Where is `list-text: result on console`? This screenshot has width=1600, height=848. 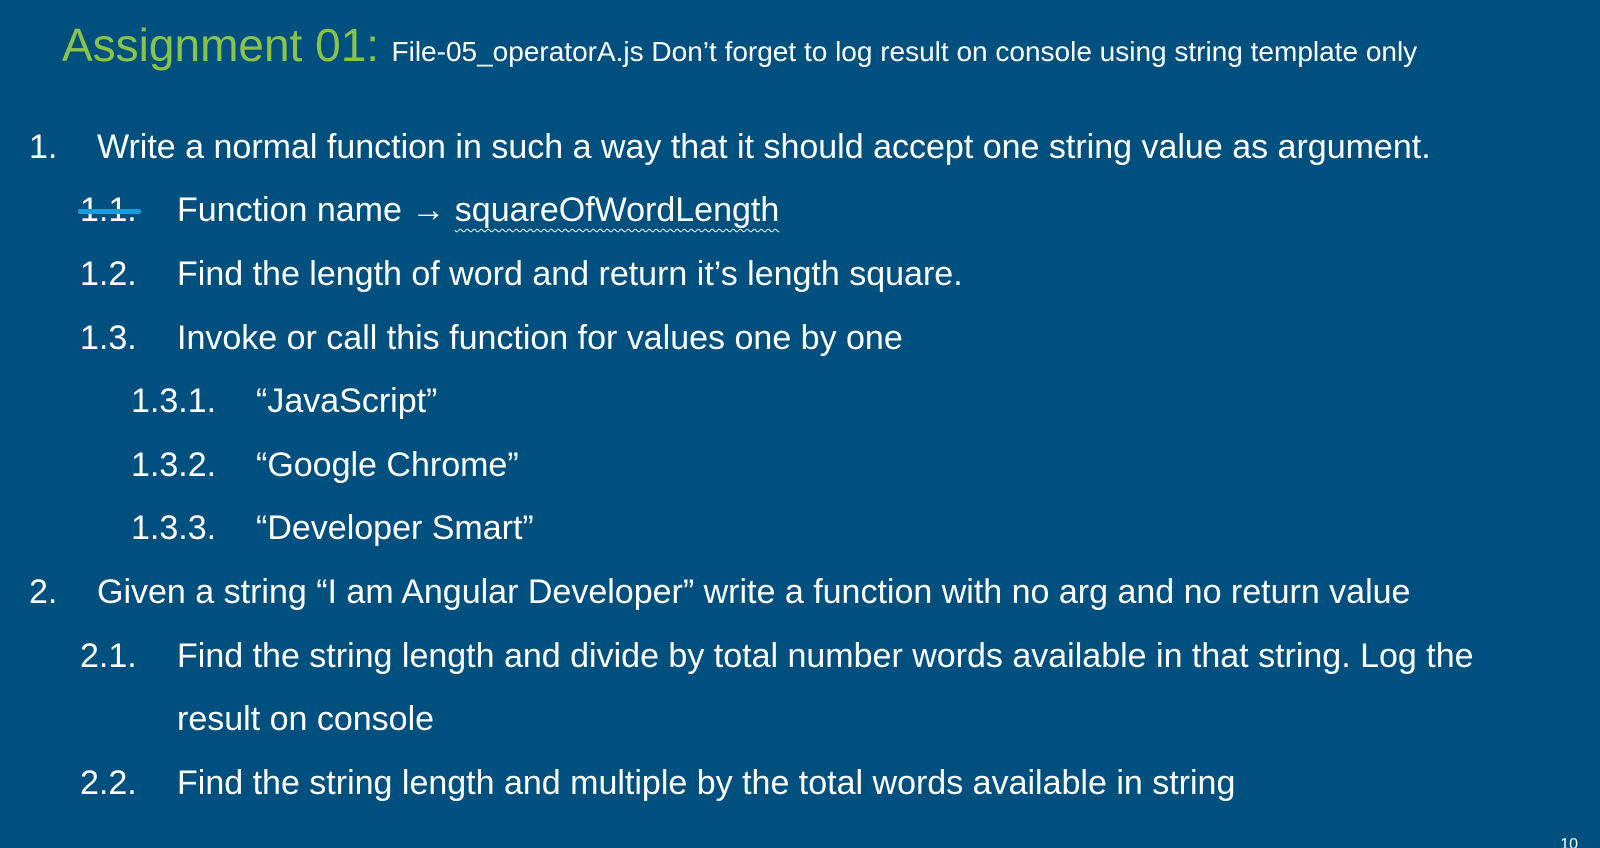 list-text: result on console is located at coordinates (306, 719).